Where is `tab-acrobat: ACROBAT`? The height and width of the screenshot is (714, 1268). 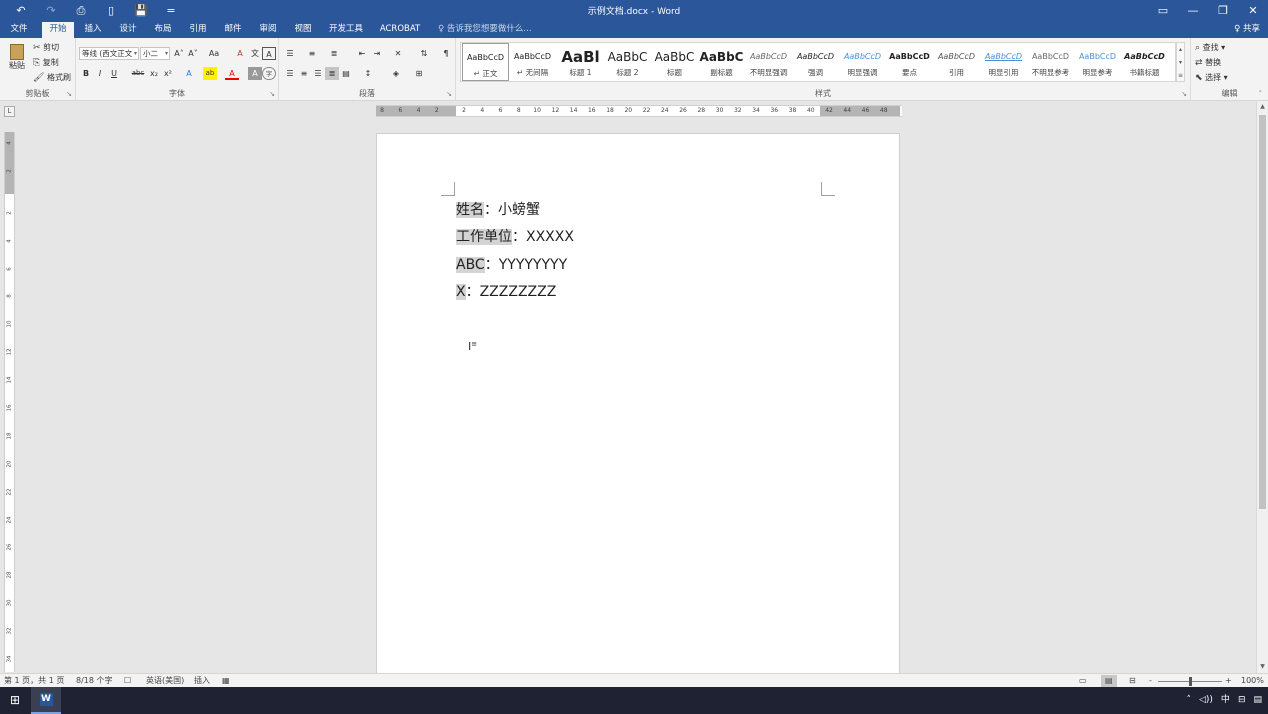
tab-acrobat: ACROBAT is located at coordinates (400, 30).